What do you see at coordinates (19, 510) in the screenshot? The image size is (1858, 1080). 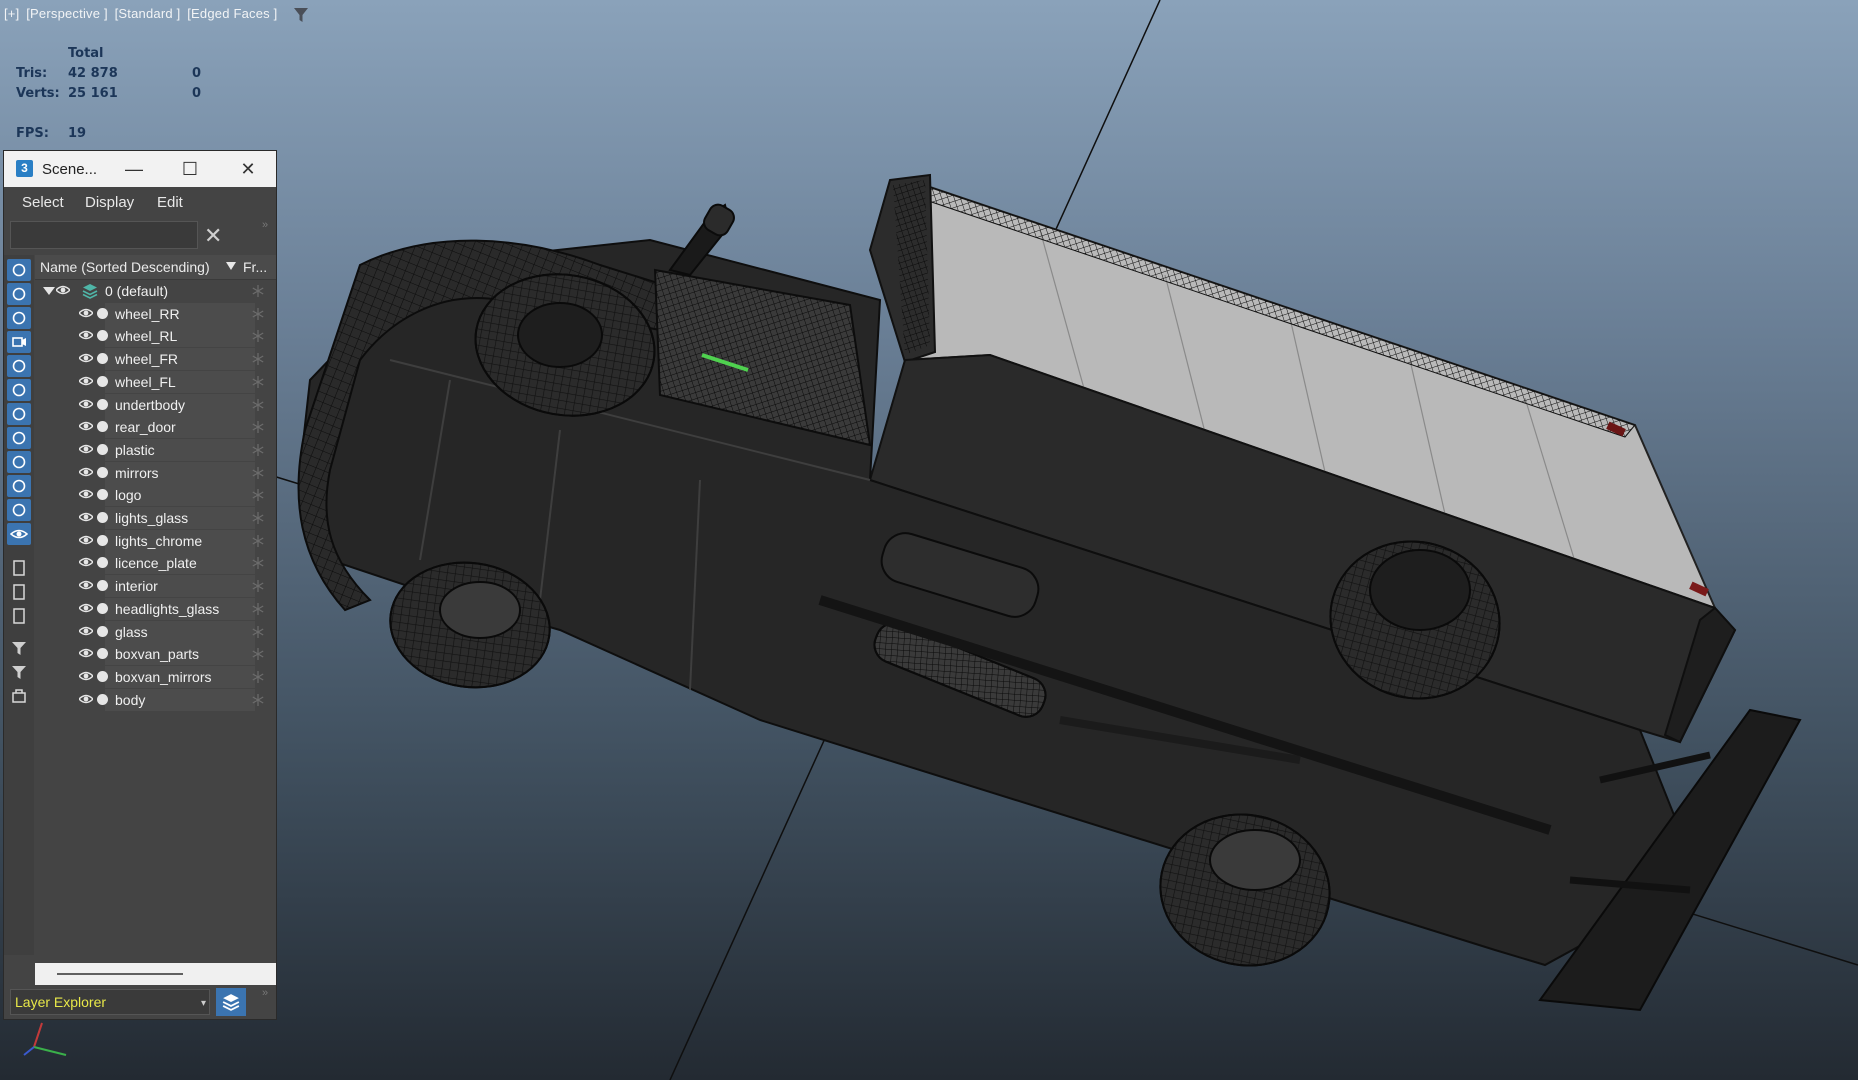 I see `display-frozen-icon` at bounding box center [19, 510].